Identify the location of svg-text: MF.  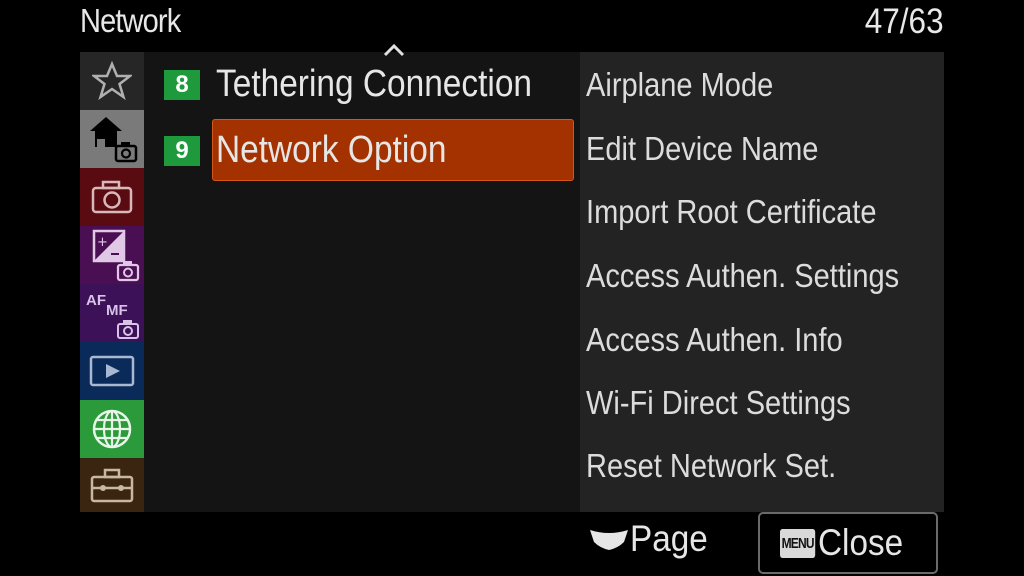
(117, 310).